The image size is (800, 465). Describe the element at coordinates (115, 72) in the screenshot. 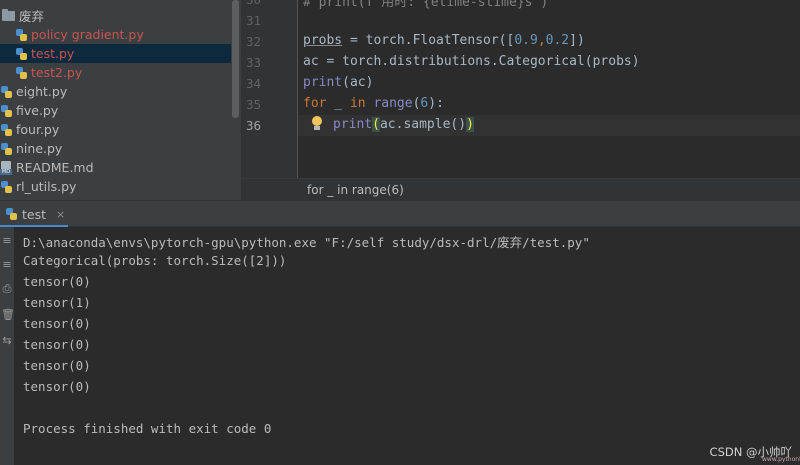

I see `tree-item-test2: test2.py` at that location.